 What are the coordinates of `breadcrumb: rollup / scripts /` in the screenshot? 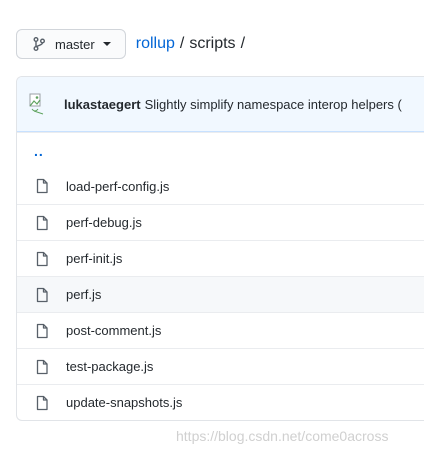 It's located at (193, 44).